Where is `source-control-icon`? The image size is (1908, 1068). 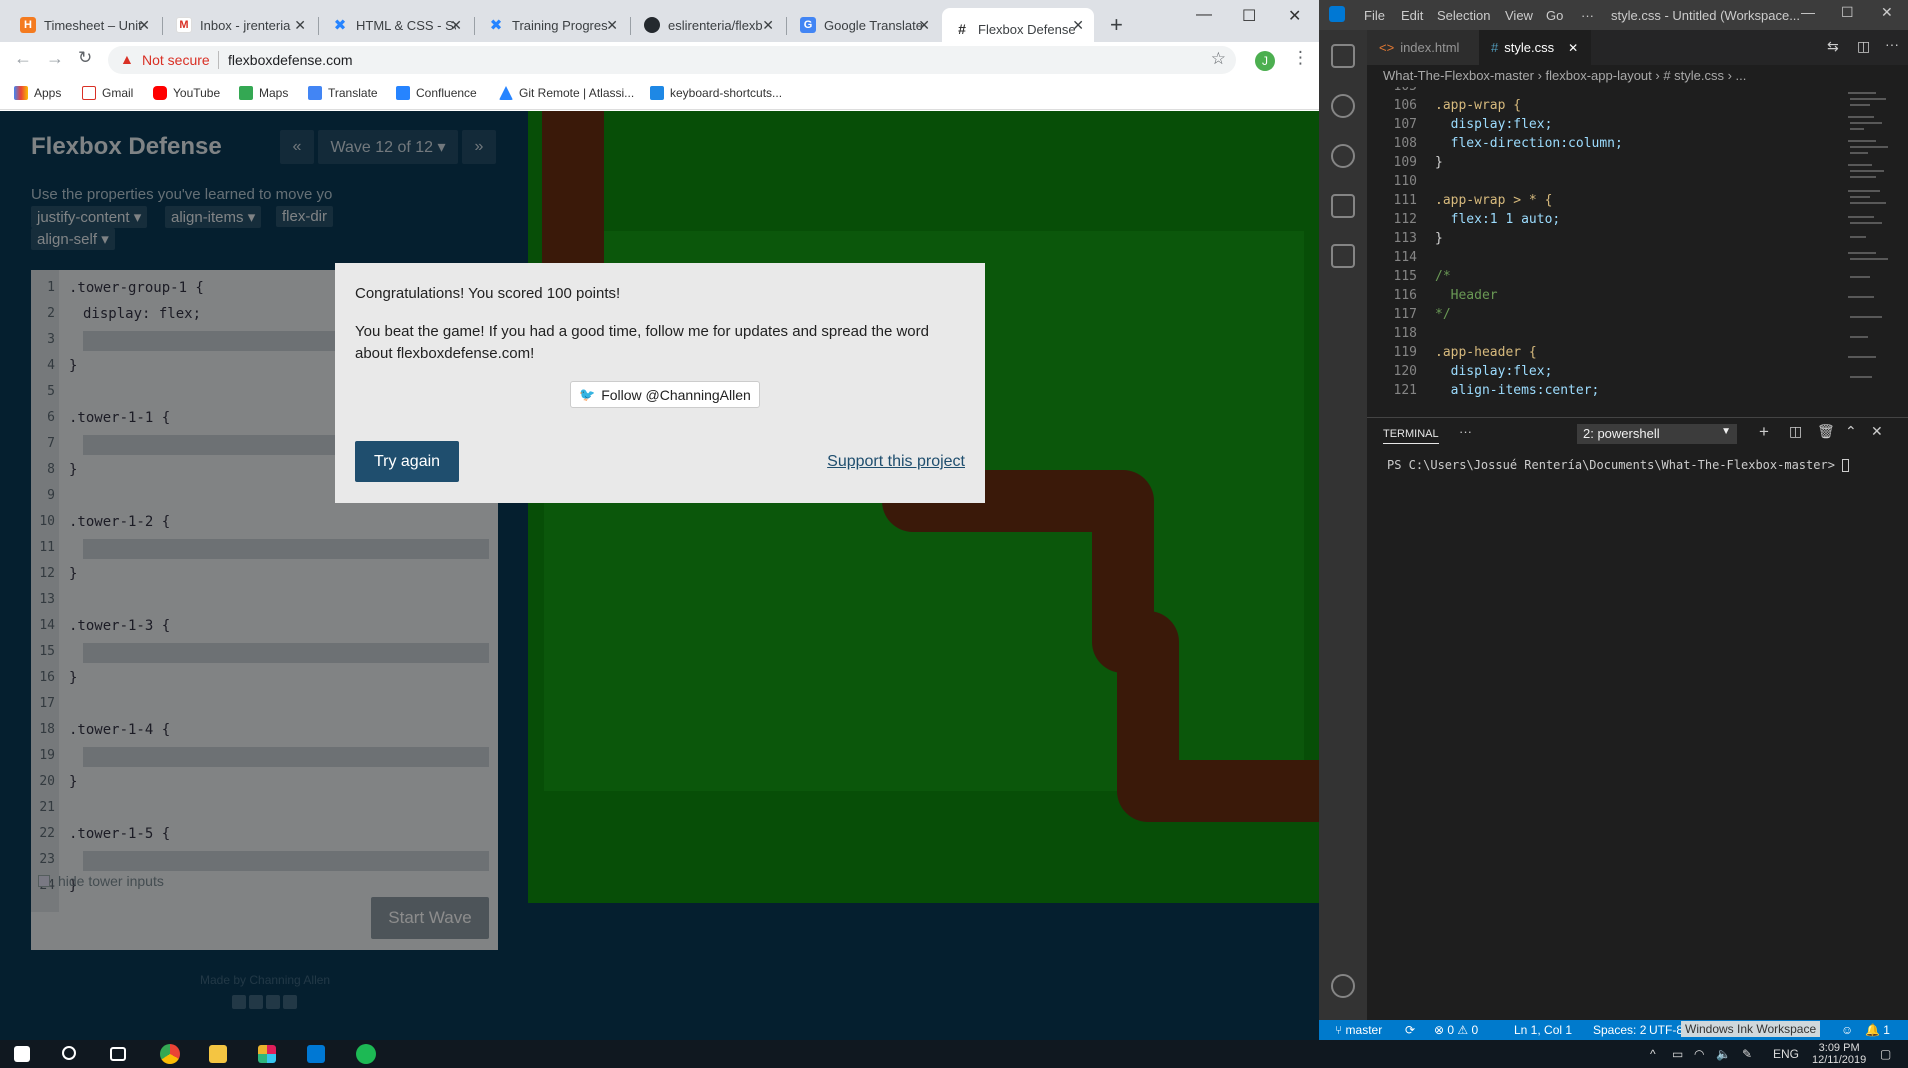
source-control-icon is located at coordinates (1343, 156).